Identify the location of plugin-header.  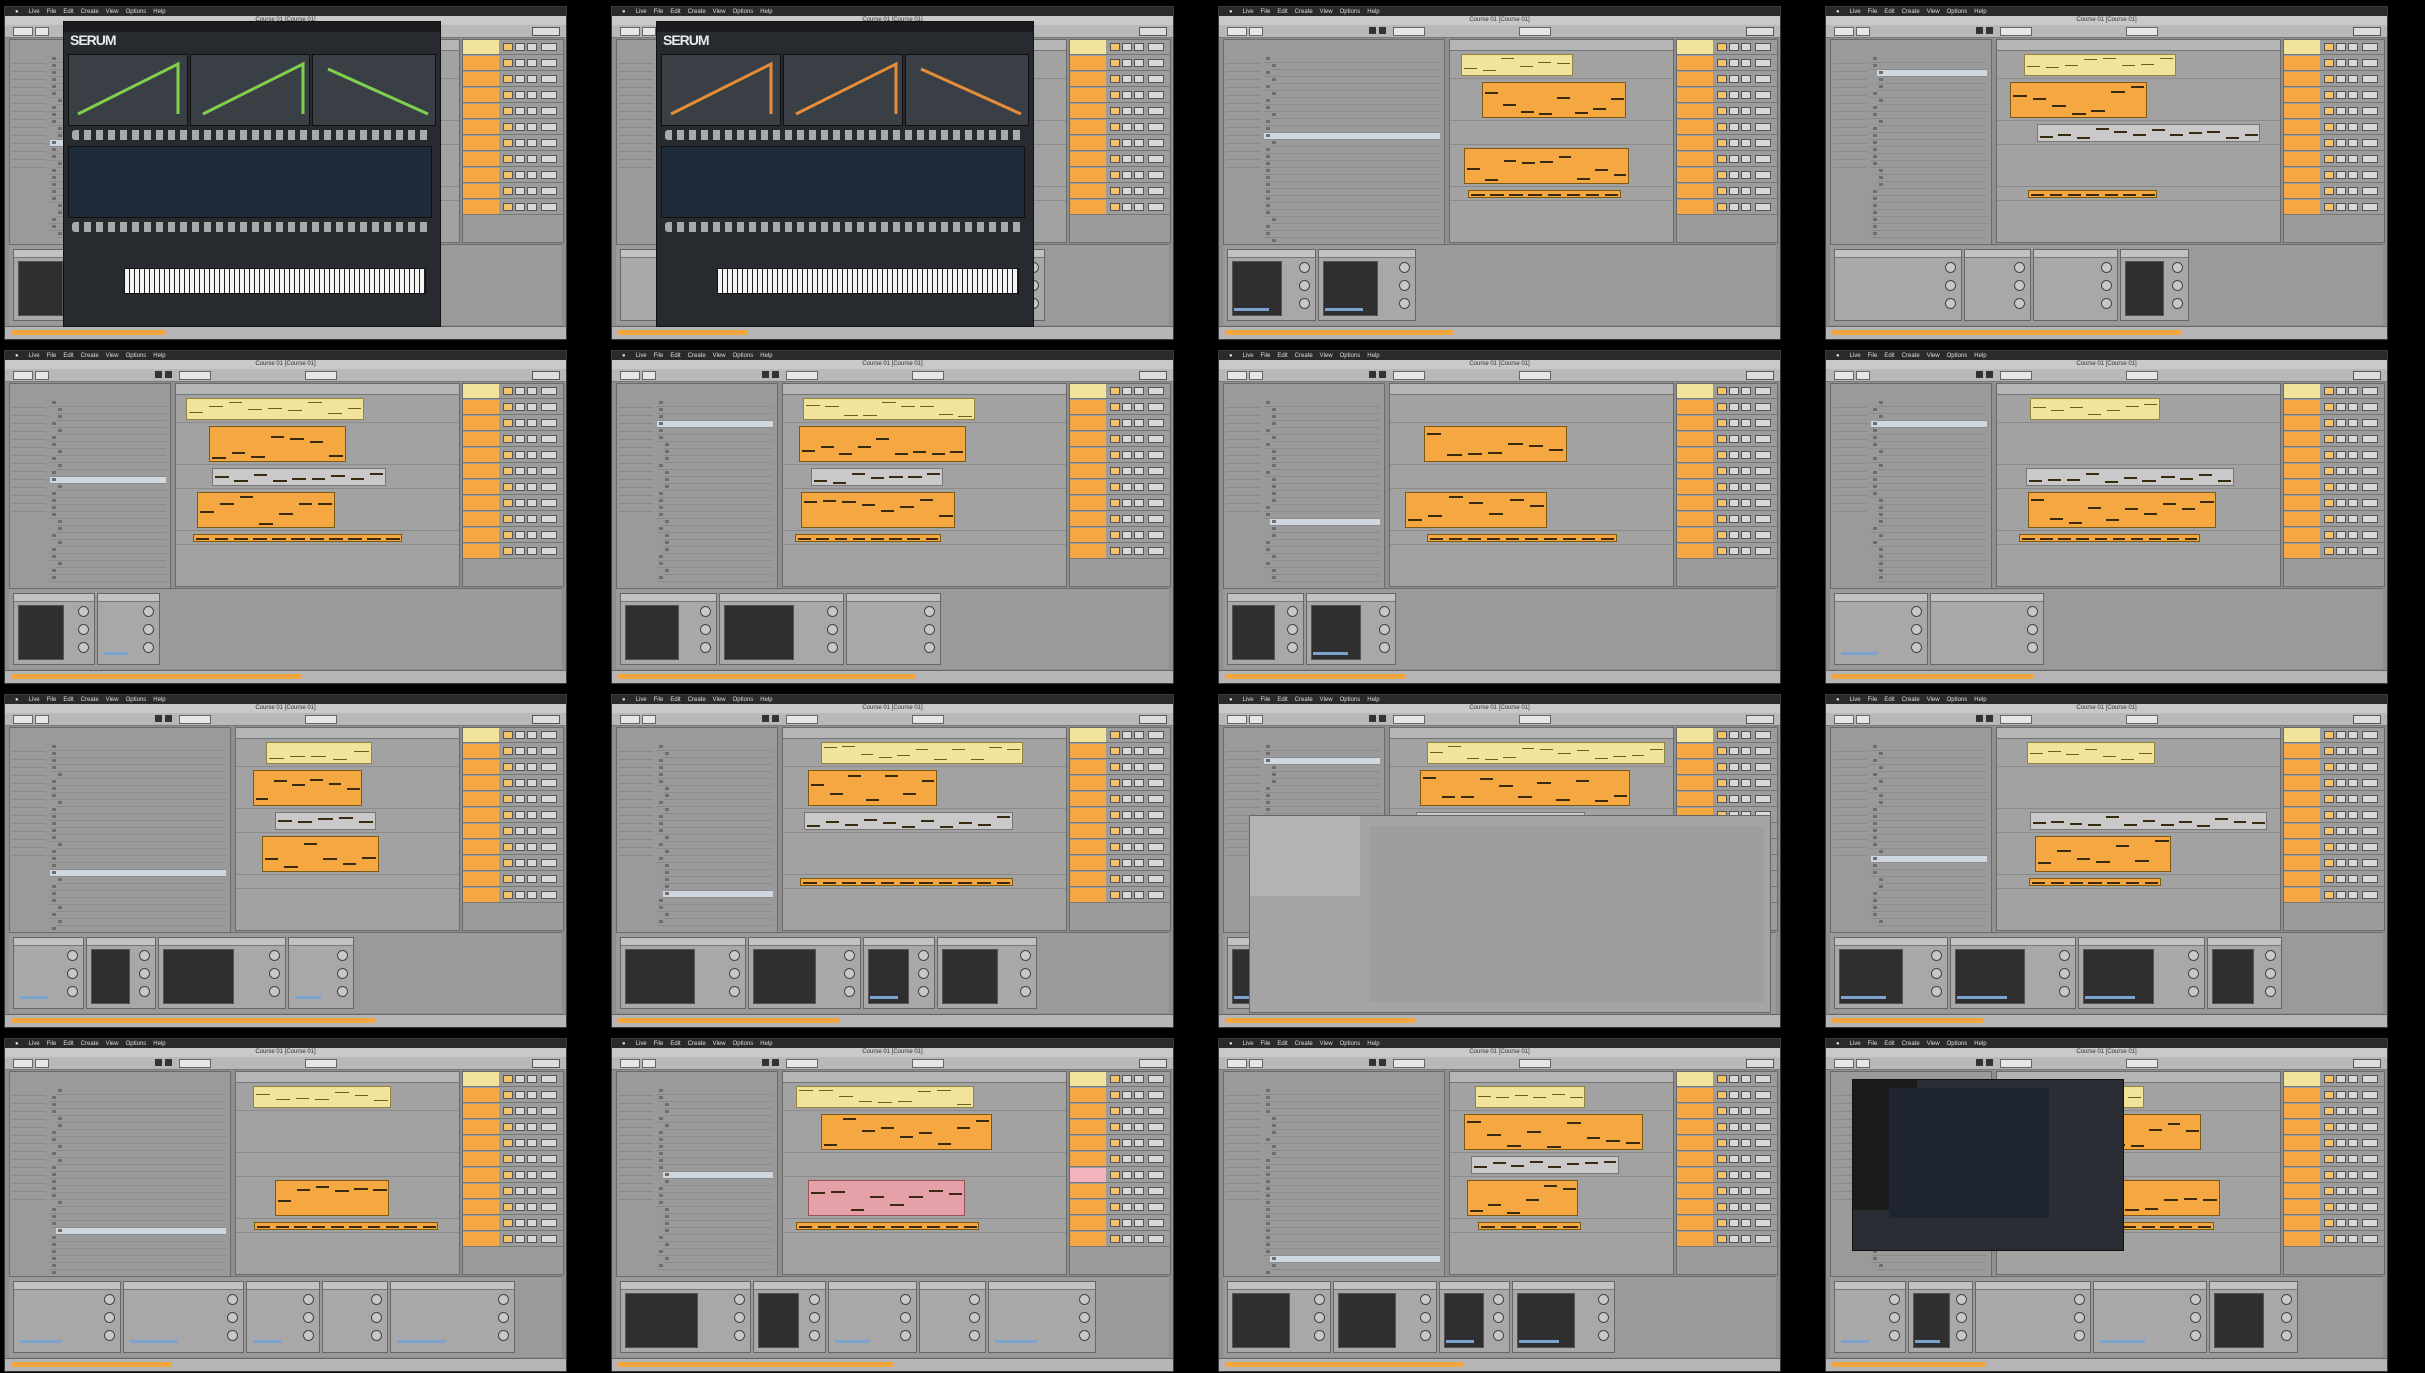
(845, 27).